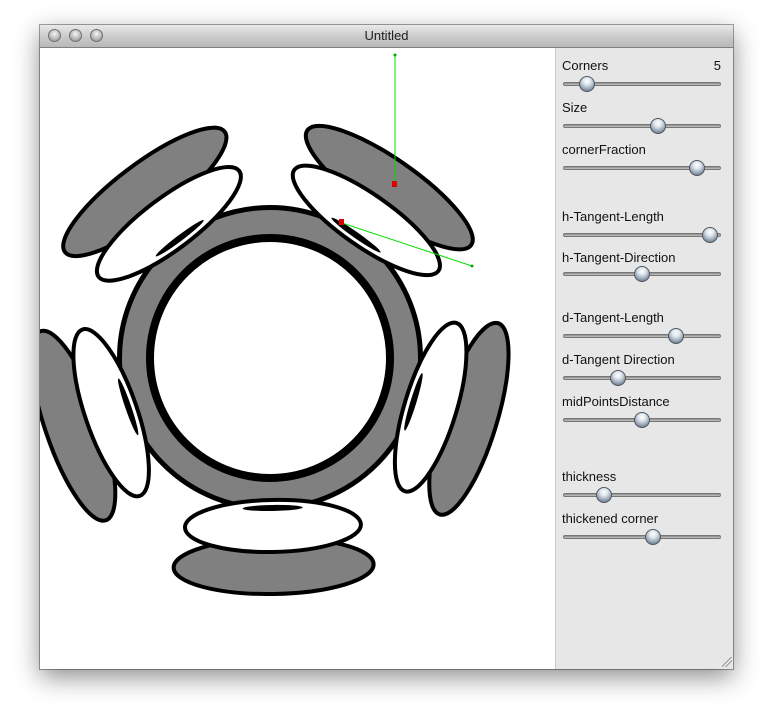 Image resolution: width=773 pixels, height=724 pixels. I want to click on h-tangent-direction-label: h-Tangent-Direction, so click(619, 257).